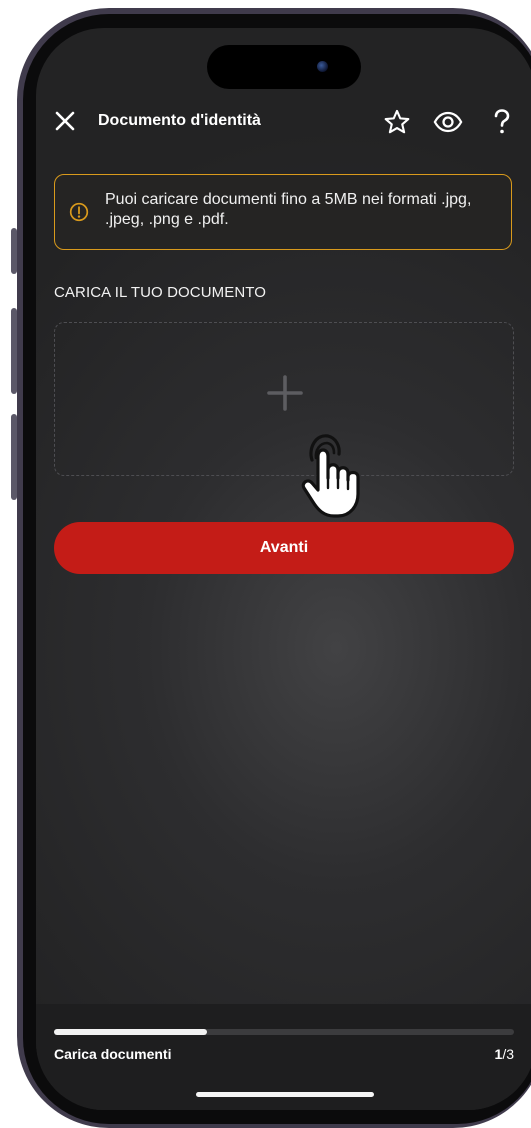 The image size is (531, 1128). I want to click on camera-icon, so click(322, 66).